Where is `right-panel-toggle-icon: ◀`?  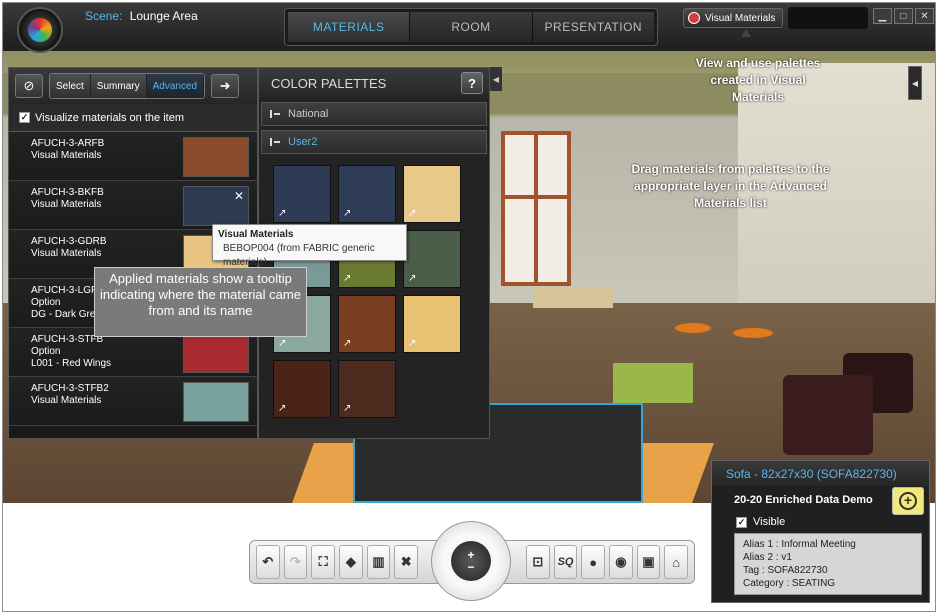 right-panel-toggle-icon: ◀ is located at coordinates (915, 83).